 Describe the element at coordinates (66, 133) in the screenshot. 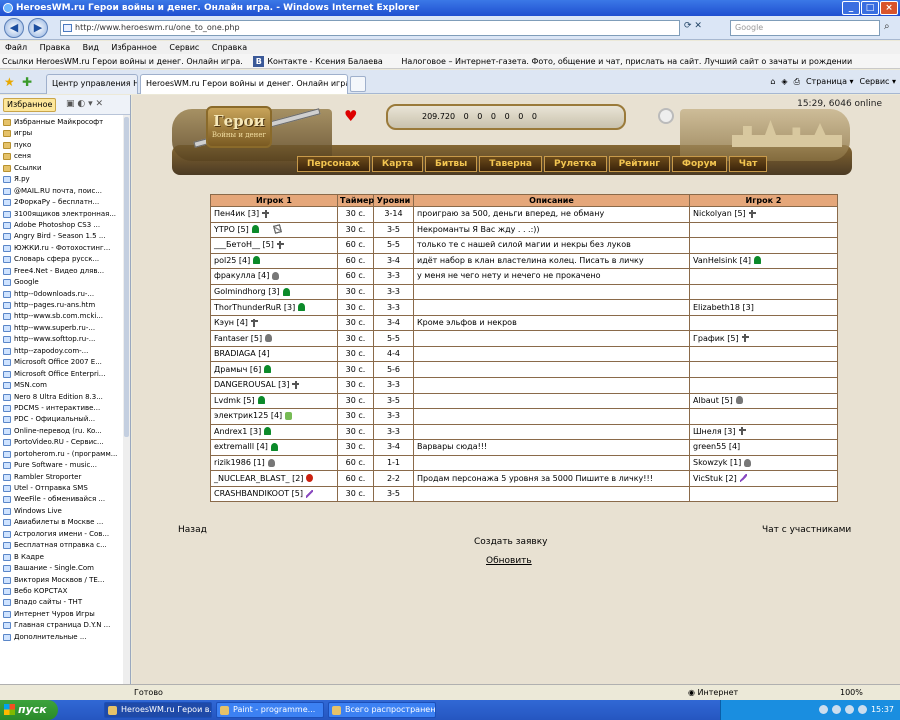

I see `favorites-item: игры` at that location.